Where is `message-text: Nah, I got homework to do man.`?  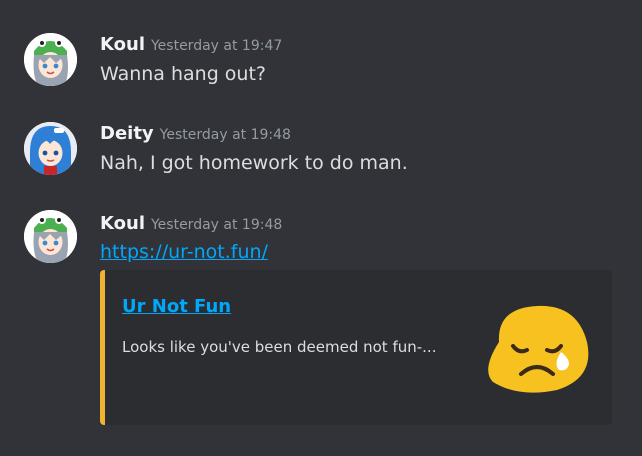
message-text: Nah, I got homework to do man. is located at coordinates (254, 163).